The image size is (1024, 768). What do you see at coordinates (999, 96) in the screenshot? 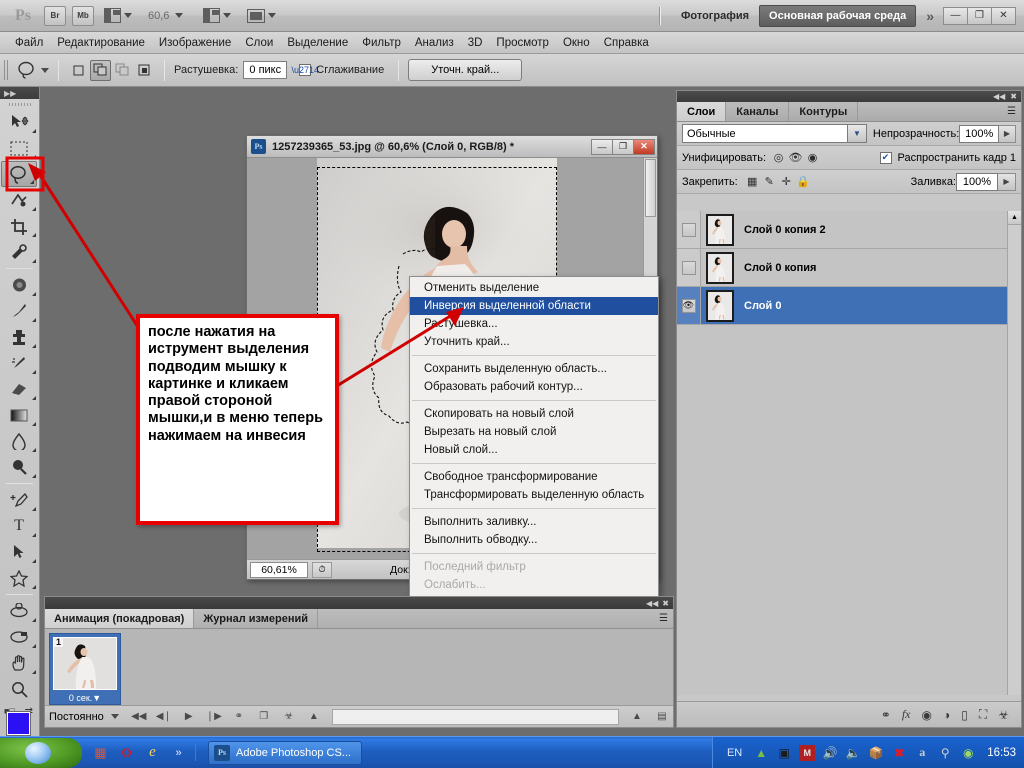
I see `layers-collapse-icon: ◀◀` at bounding box center [999, 96].